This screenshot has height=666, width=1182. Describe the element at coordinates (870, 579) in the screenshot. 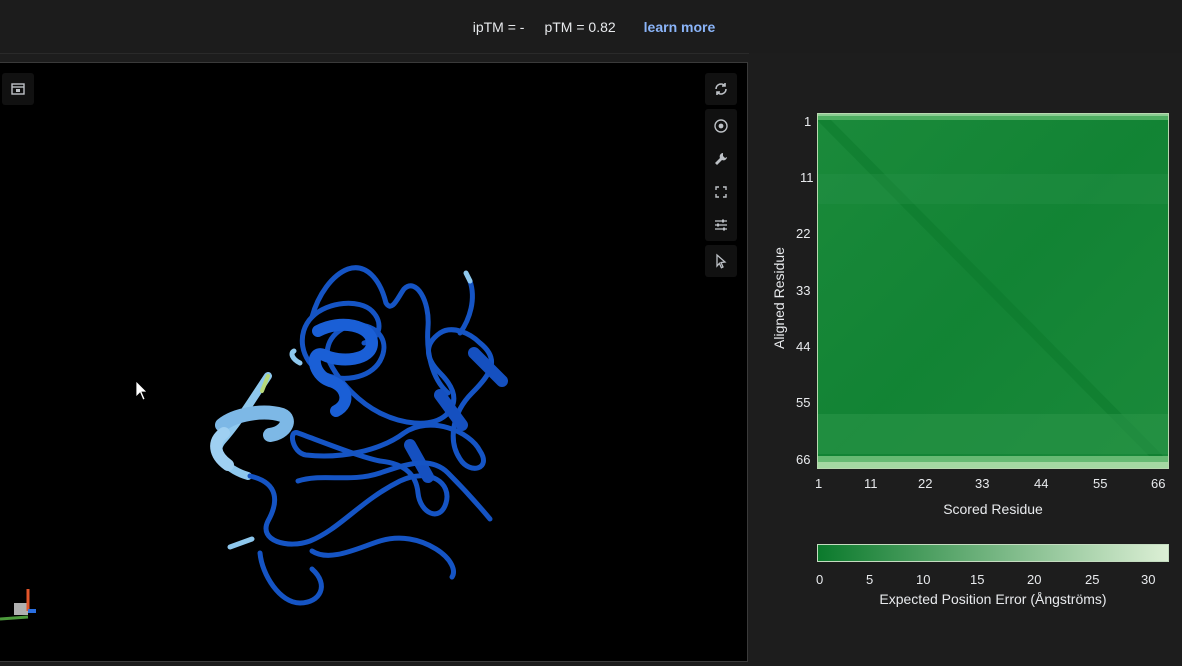

I see `colorbar-tick: 5` at that location.